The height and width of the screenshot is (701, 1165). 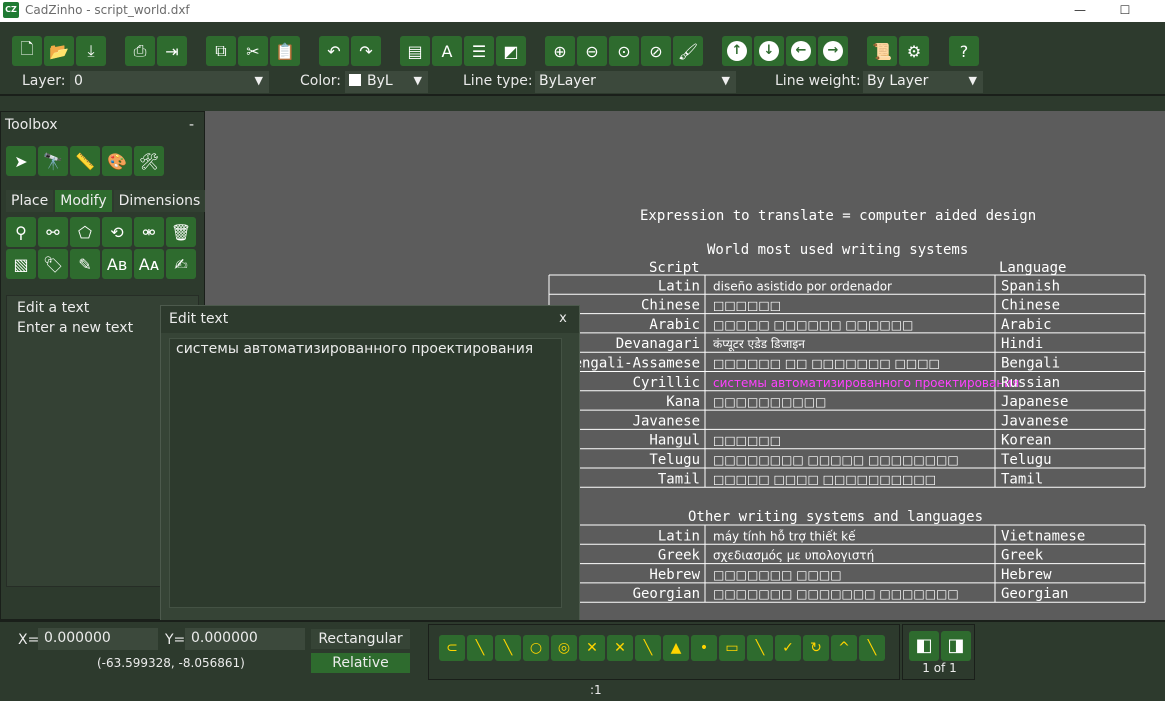 What do you see at coordinates (635, 82) in the screenshot?
I see `linetype-select: ByLayer ▼` at bounding box center [635, 82].